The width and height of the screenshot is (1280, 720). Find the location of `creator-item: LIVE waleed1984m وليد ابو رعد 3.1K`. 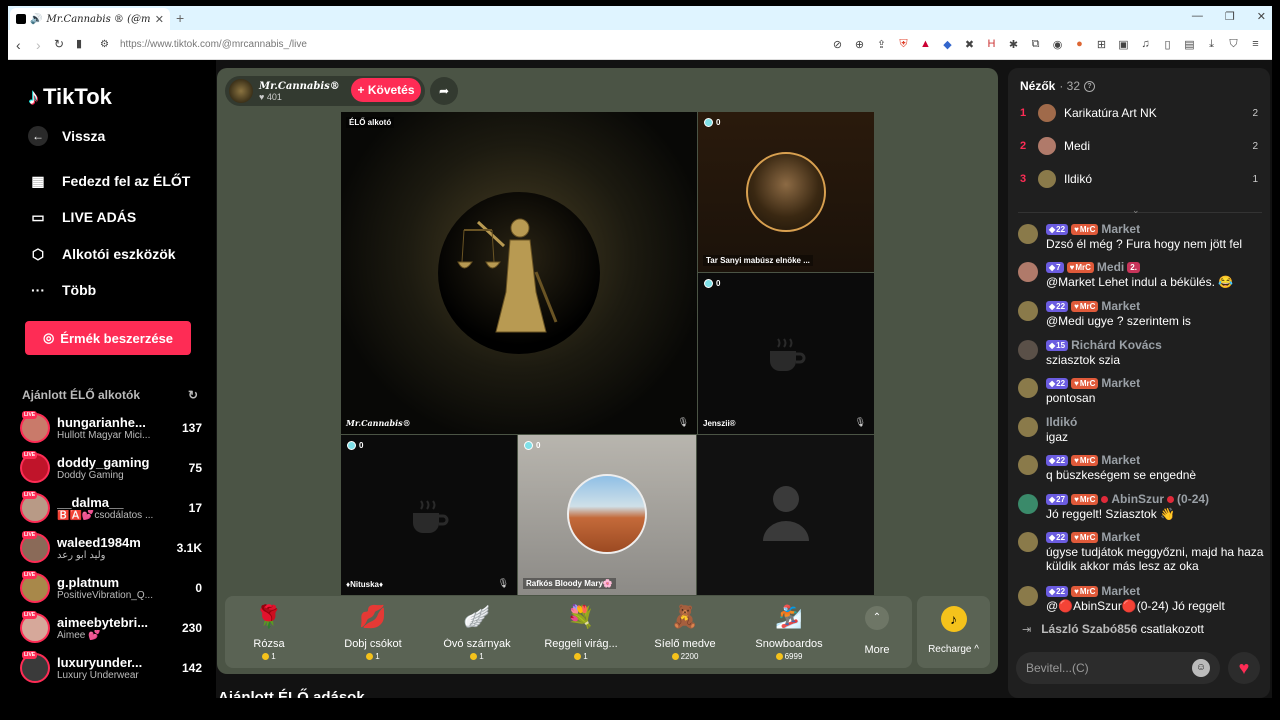

creator-item: LIVE waleed1984m وليد ابو رعد 3.1K is located at coordinates (111, 548).